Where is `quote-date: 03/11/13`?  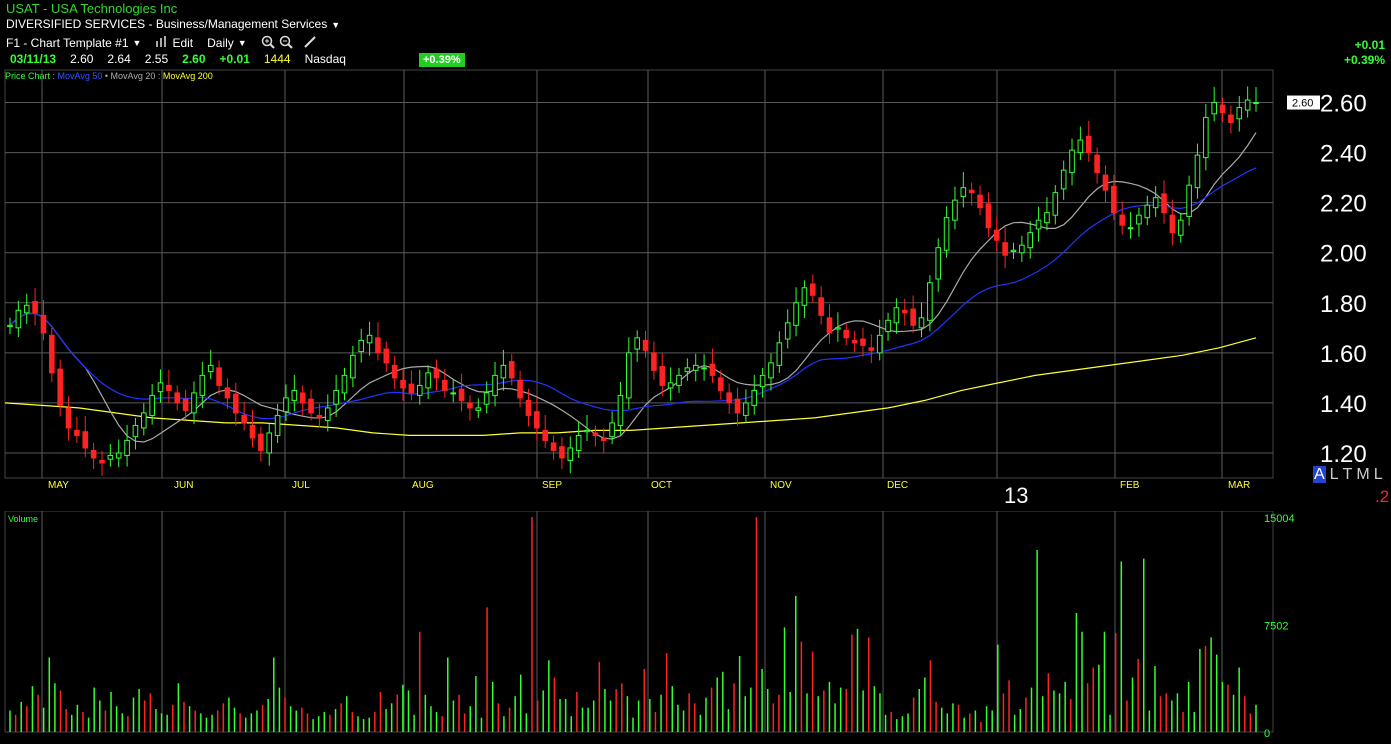
quote-date: 03/11/13 is located at coordinates (33, 59).